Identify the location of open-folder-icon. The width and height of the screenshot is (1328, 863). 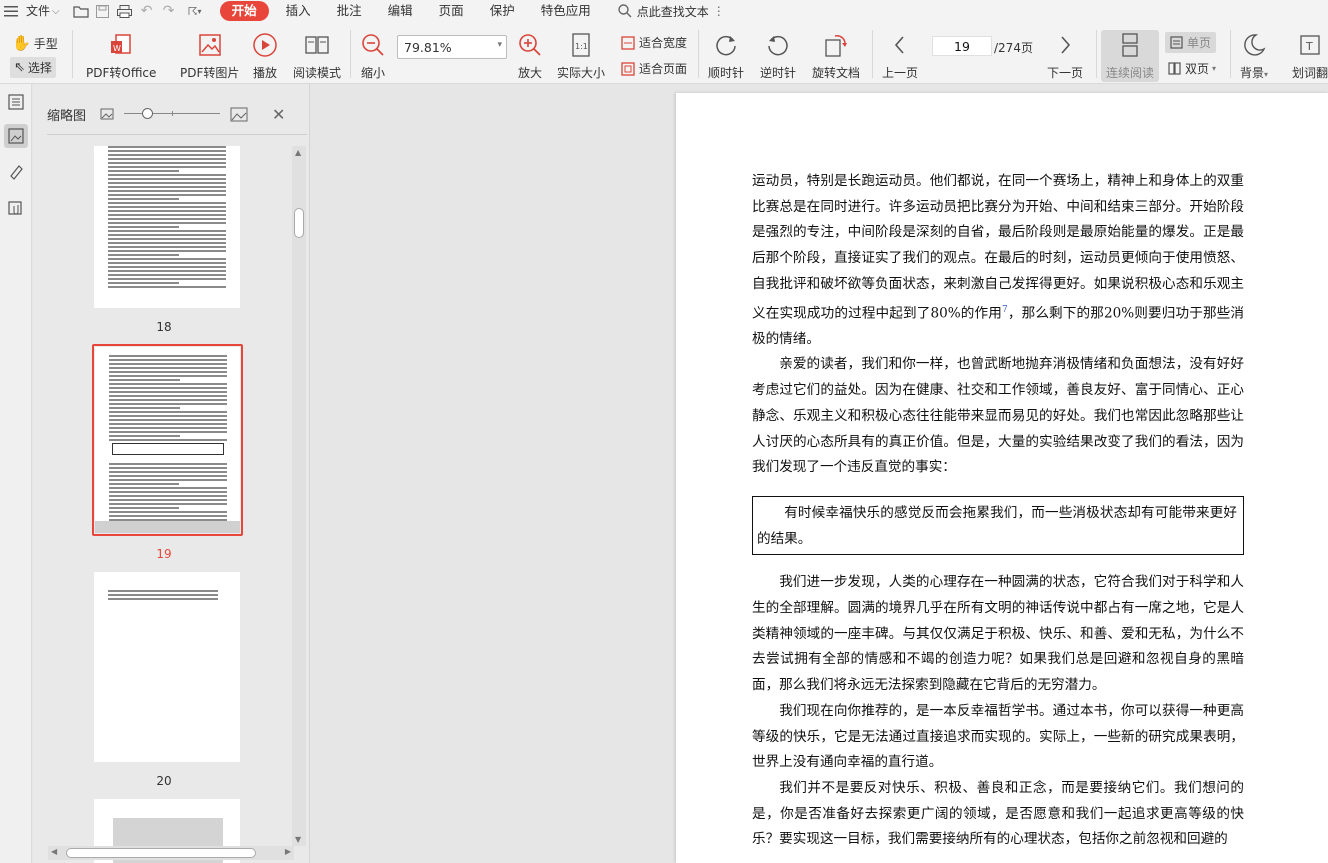
(81, 11).